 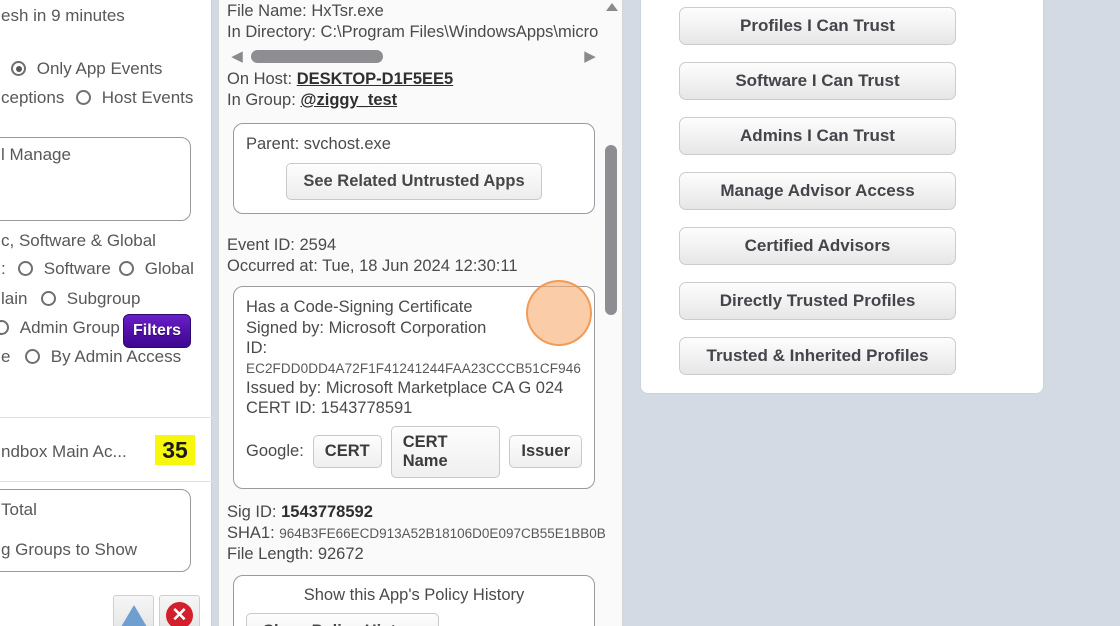 What do you see at coordinates (156, 269) in the screenshot?
I see `global-radio-row: Global` at bounding box center [156, 269].